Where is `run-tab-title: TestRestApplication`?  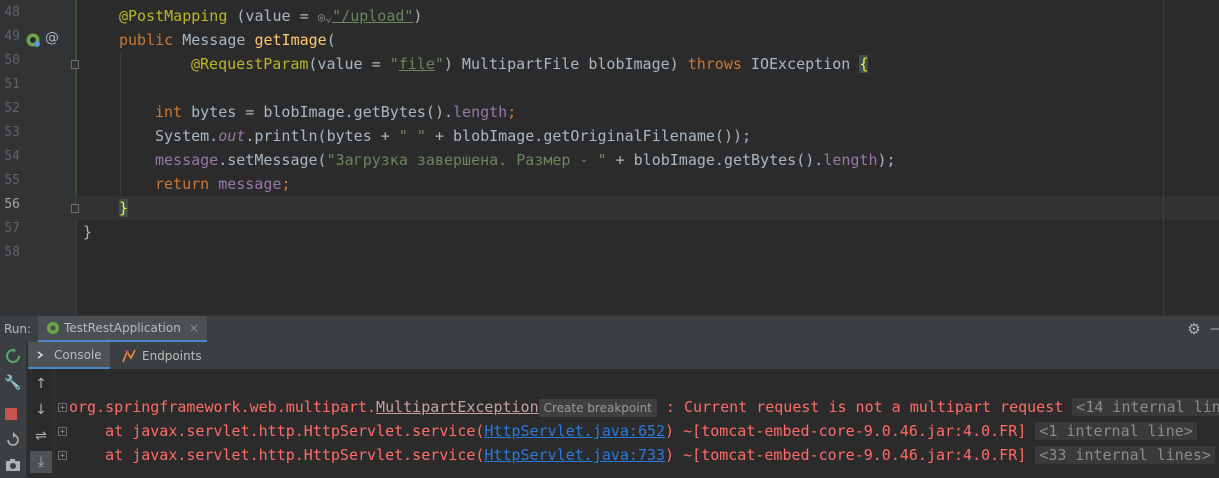 run-tab-title: TestRestApplication is located at coordinates (122, 328).